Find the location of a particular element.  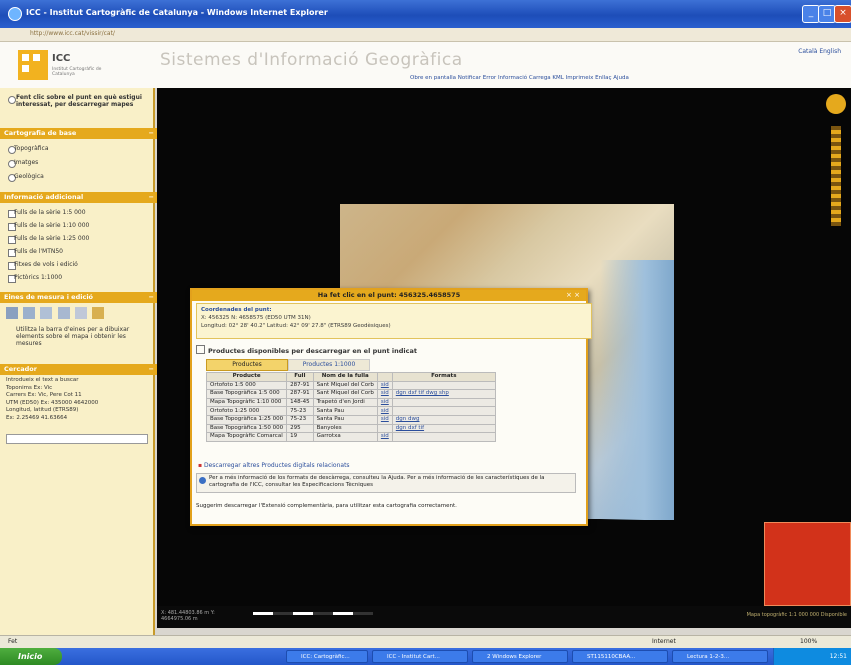

option-label: Topogràfica is located at coordinates (31, 148).